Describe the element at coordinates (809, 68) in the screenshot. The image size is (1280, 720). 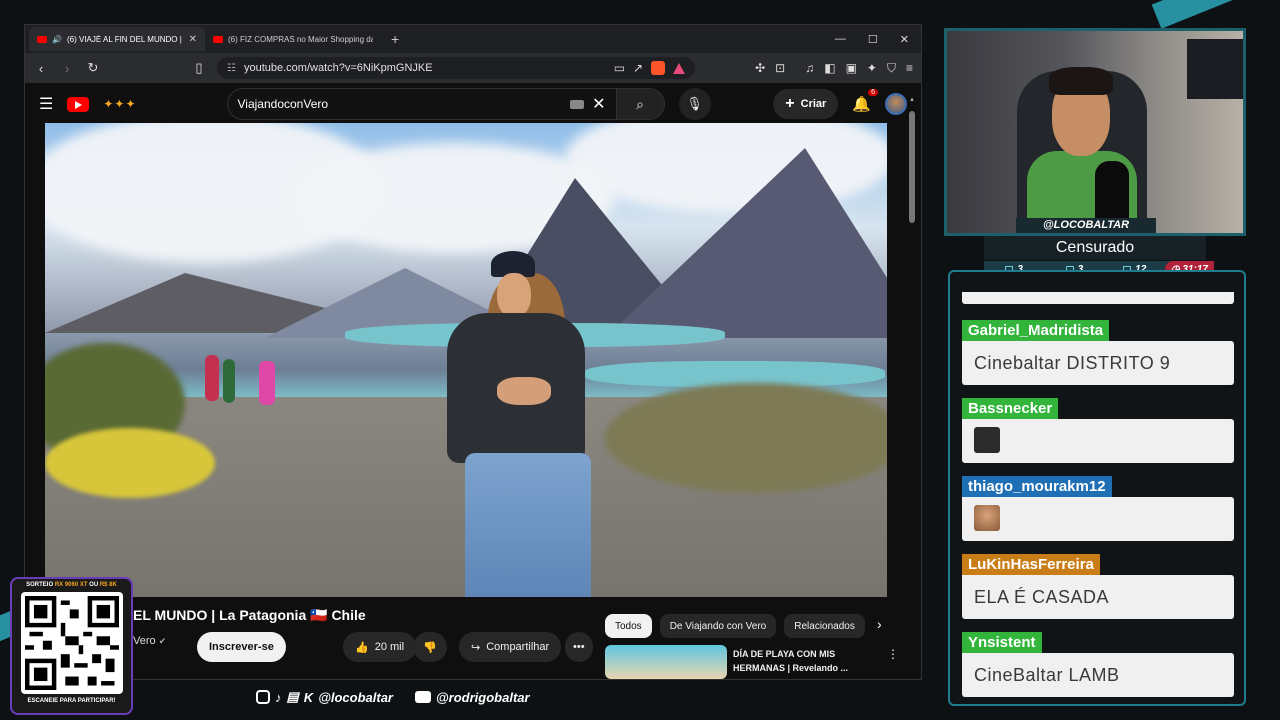
I see `media-icon: ♫` at that location.